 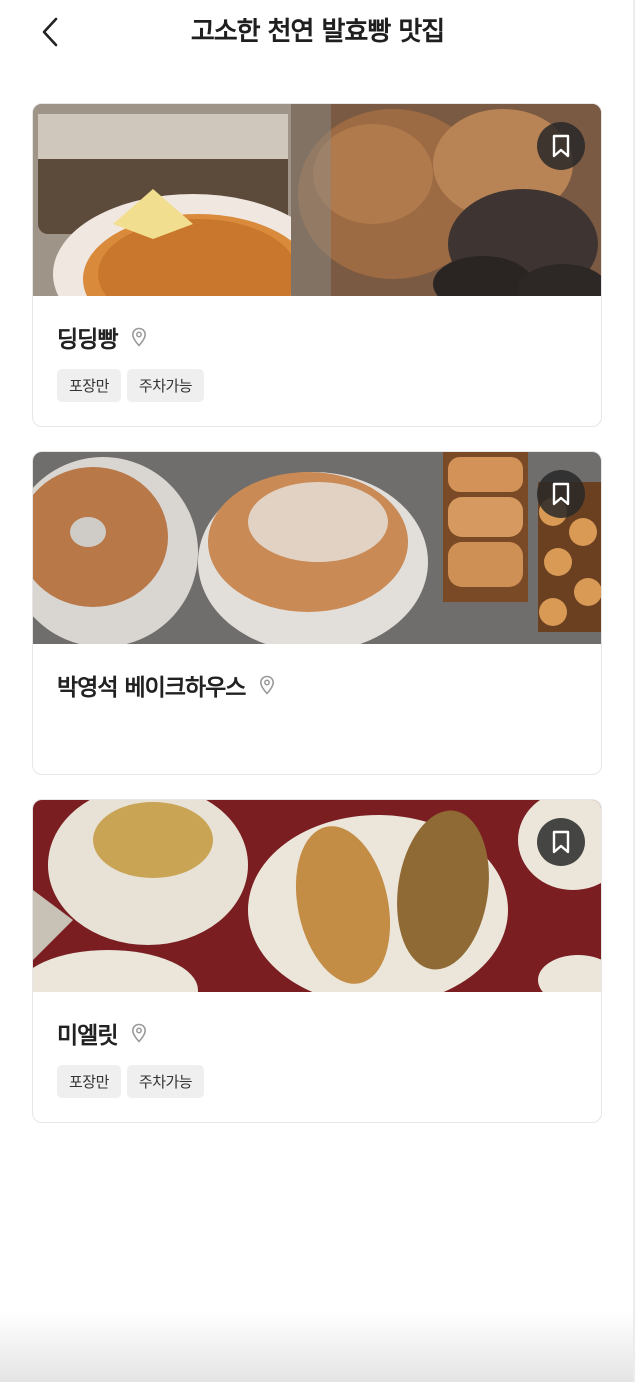 I want to click on page-title: 고소한 천연 발효빵 맛집, so click(x=317, y=32).